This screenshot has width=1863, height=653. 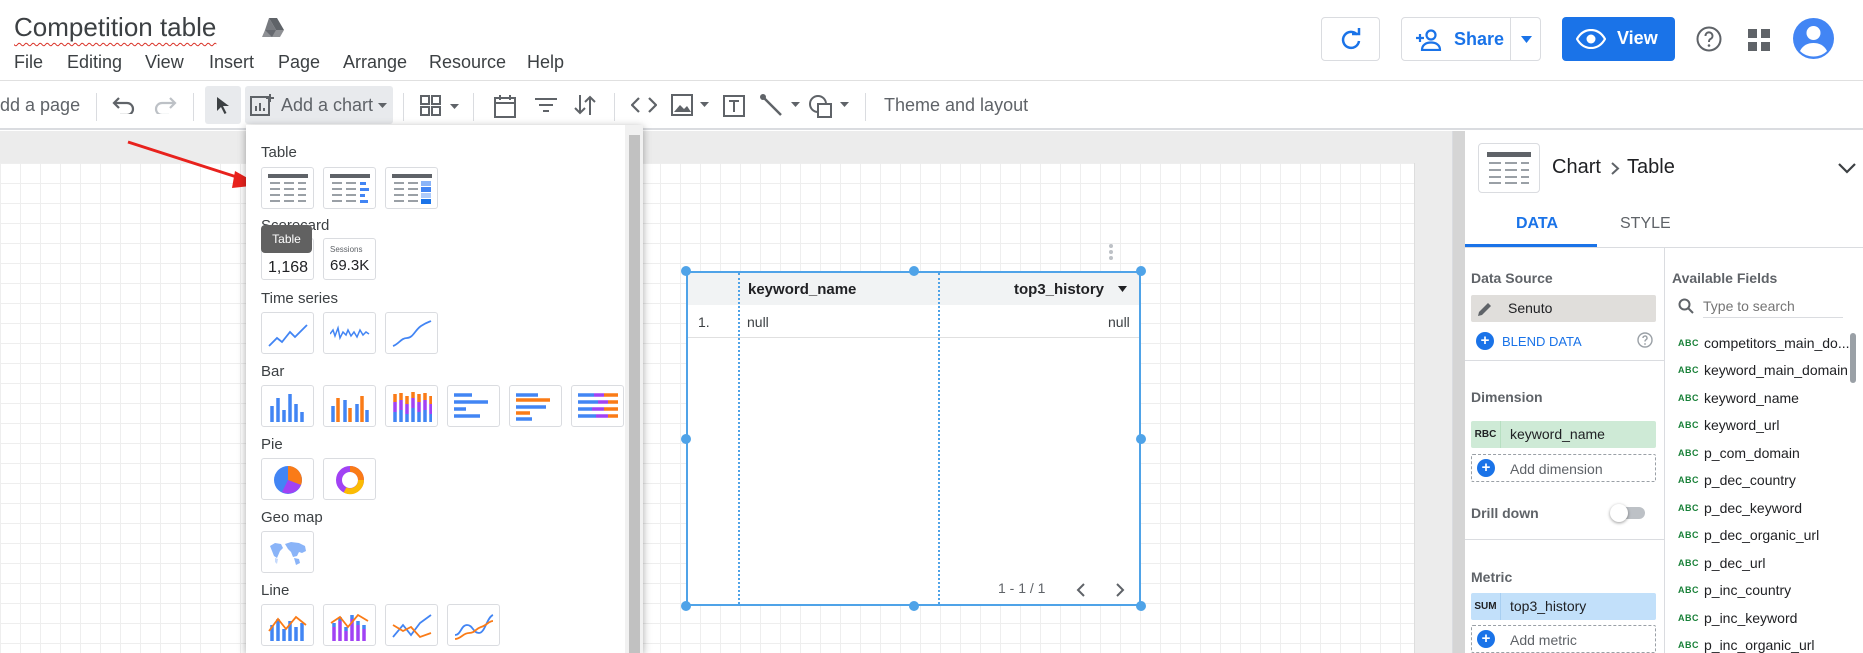 I want to click on data-source-chip: Senuto, so click(x=1563, y=308).